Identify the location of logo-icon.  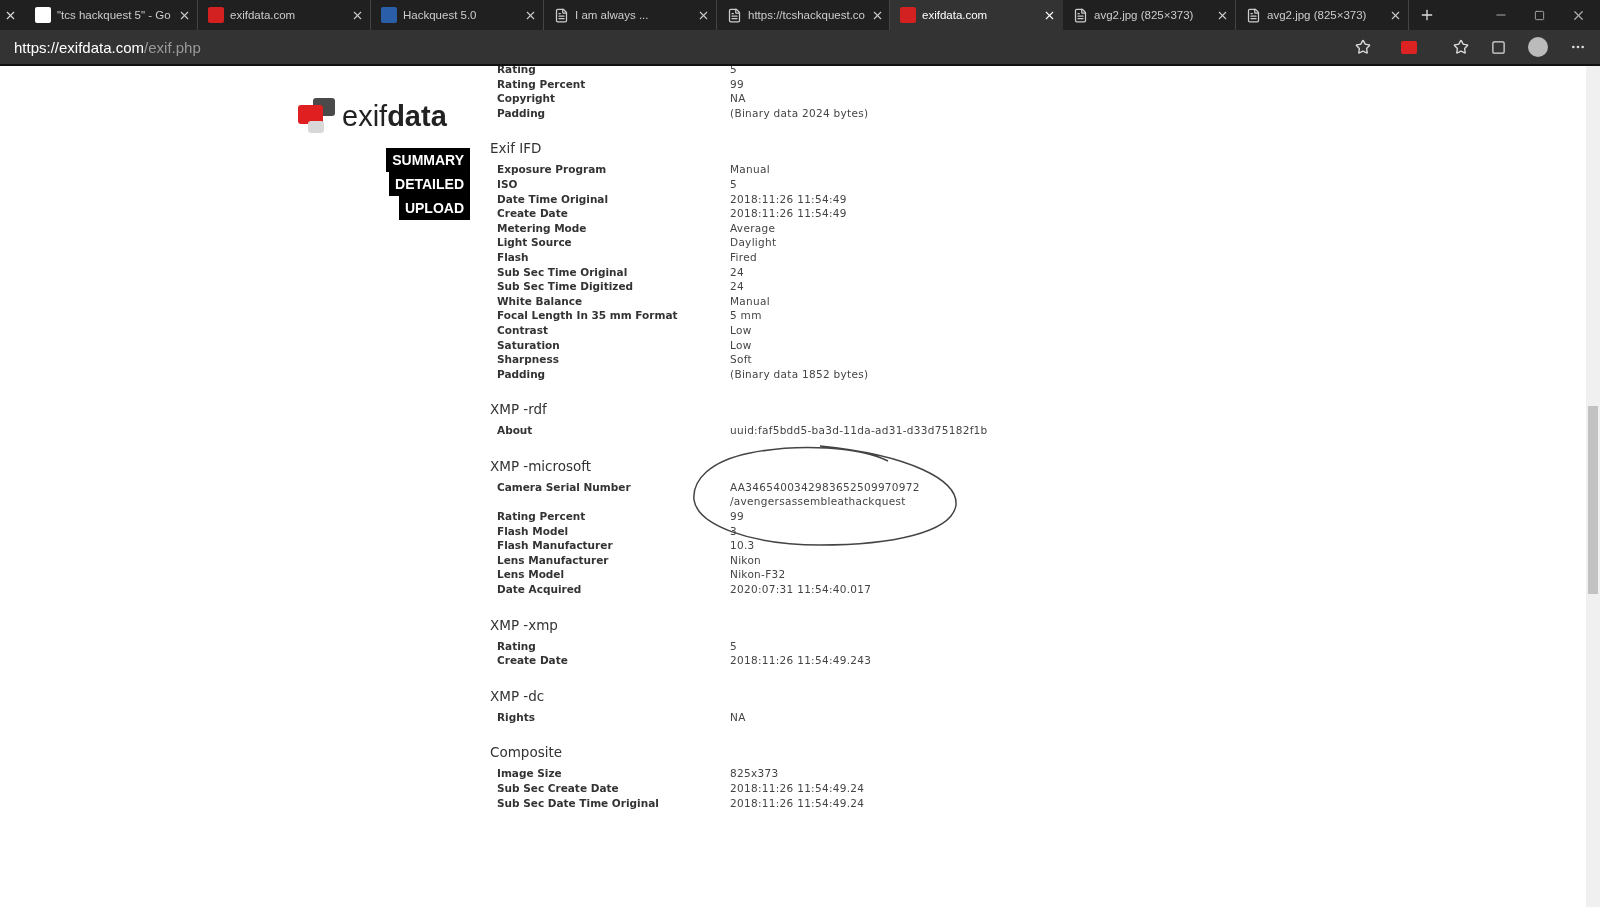
(317, 116).